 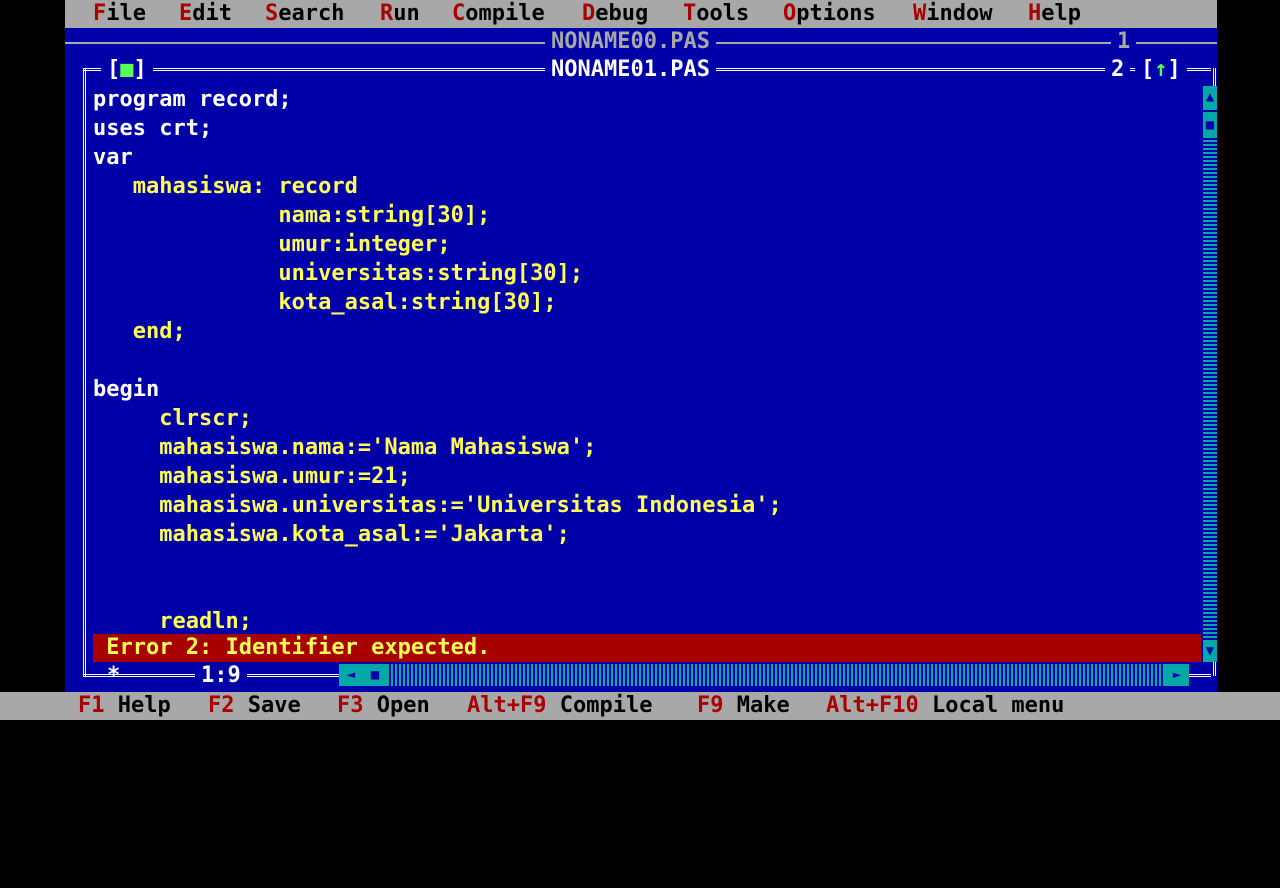 I want to click on code-line: nama:string[30];, so click(x=292, y=215).